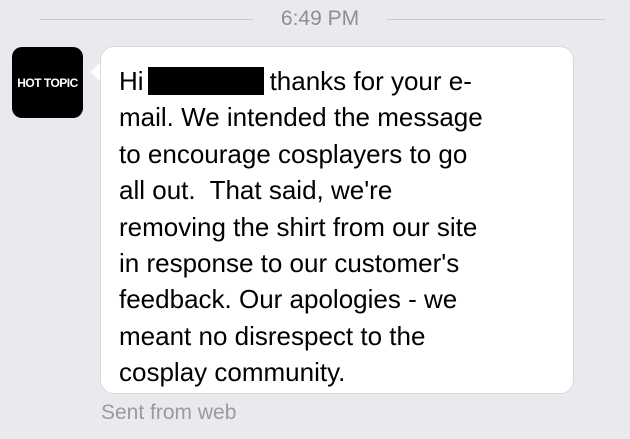  What do you see at coordinates (169, 412) in the screenshot?
I see `sent-from-web-label: Sent from web` at bounding box center [169, 412].